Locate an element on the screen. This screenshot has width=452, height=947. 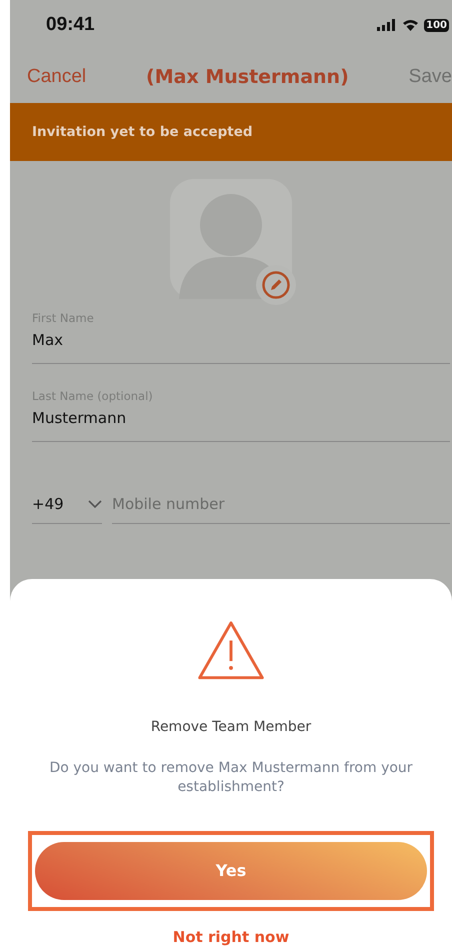
dialog-title: Remove Team Member is located at coordinates (231, 726).